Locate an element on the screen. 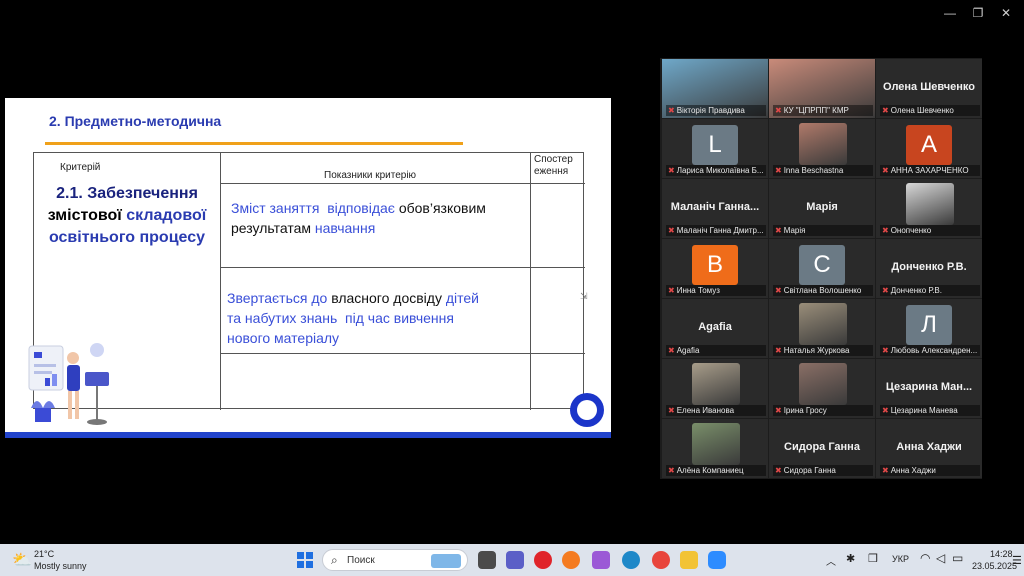 Image resolution: width=1024 pixels, height=576 pixels. opera-icon is located at coordinates (543, 560).